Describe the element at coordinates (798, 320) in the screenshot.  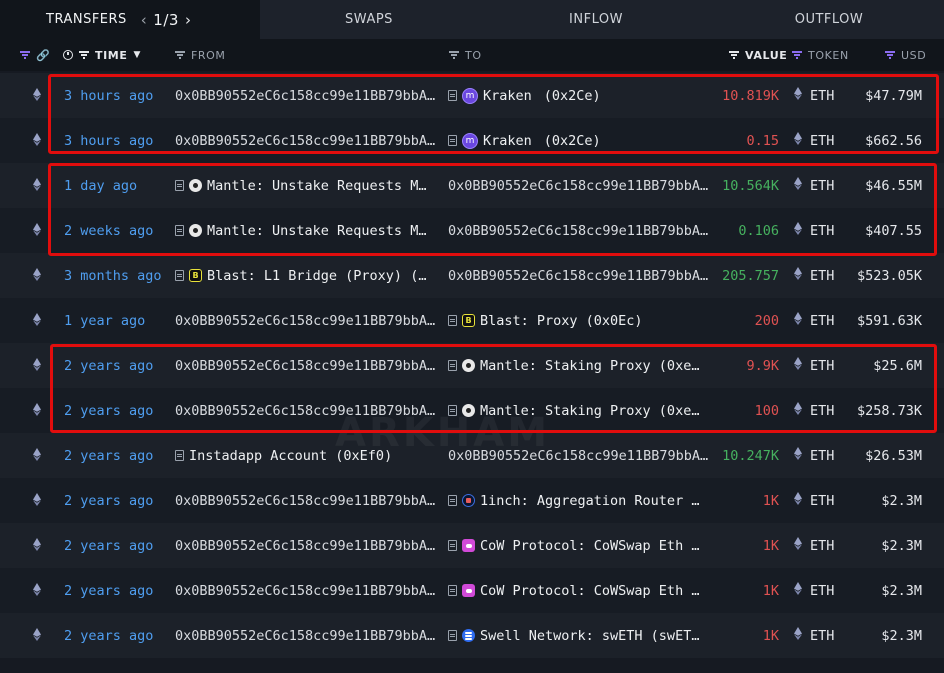
I see `eth-token-icon` at that location.